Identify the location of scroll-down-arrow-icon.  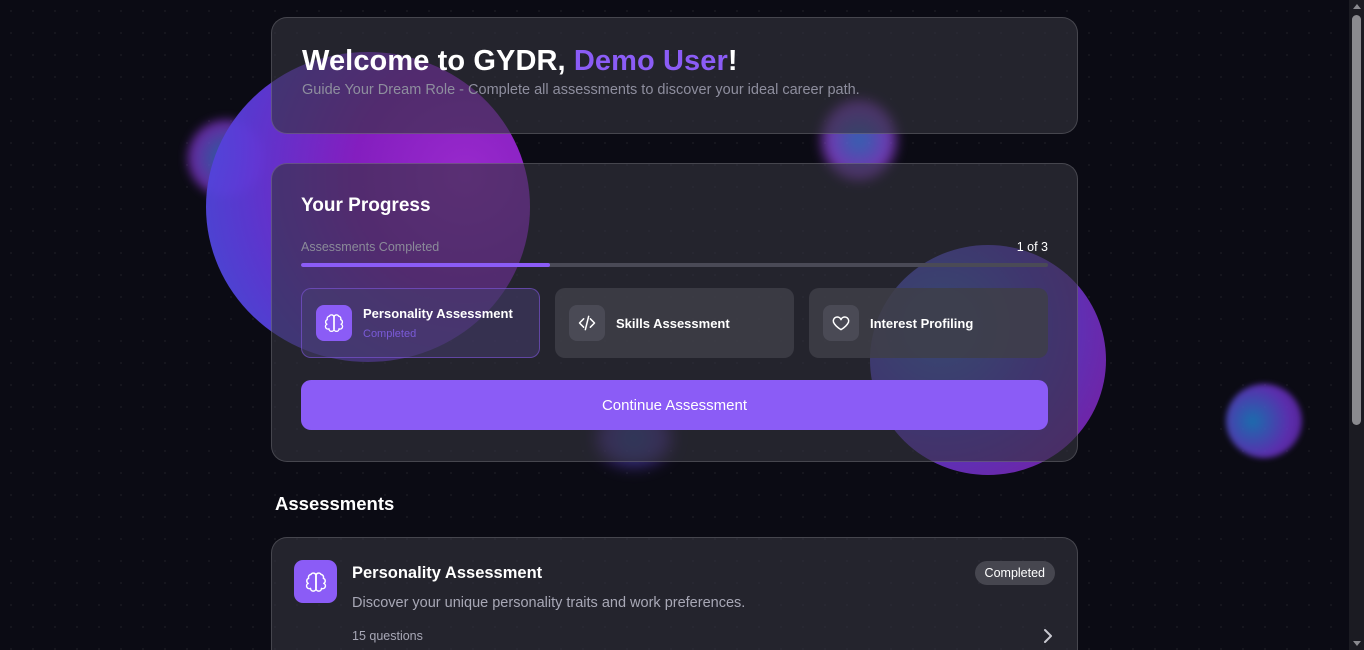
(1357, 643).